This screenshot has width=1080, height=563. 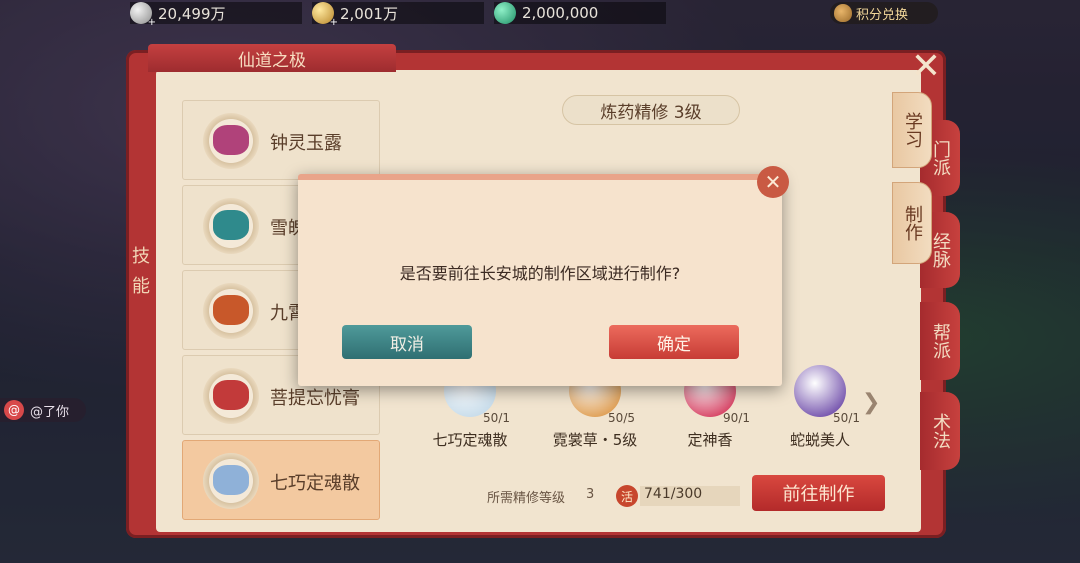 I want to click on rail-label-skills: 技能, so click(x=141, y=272).